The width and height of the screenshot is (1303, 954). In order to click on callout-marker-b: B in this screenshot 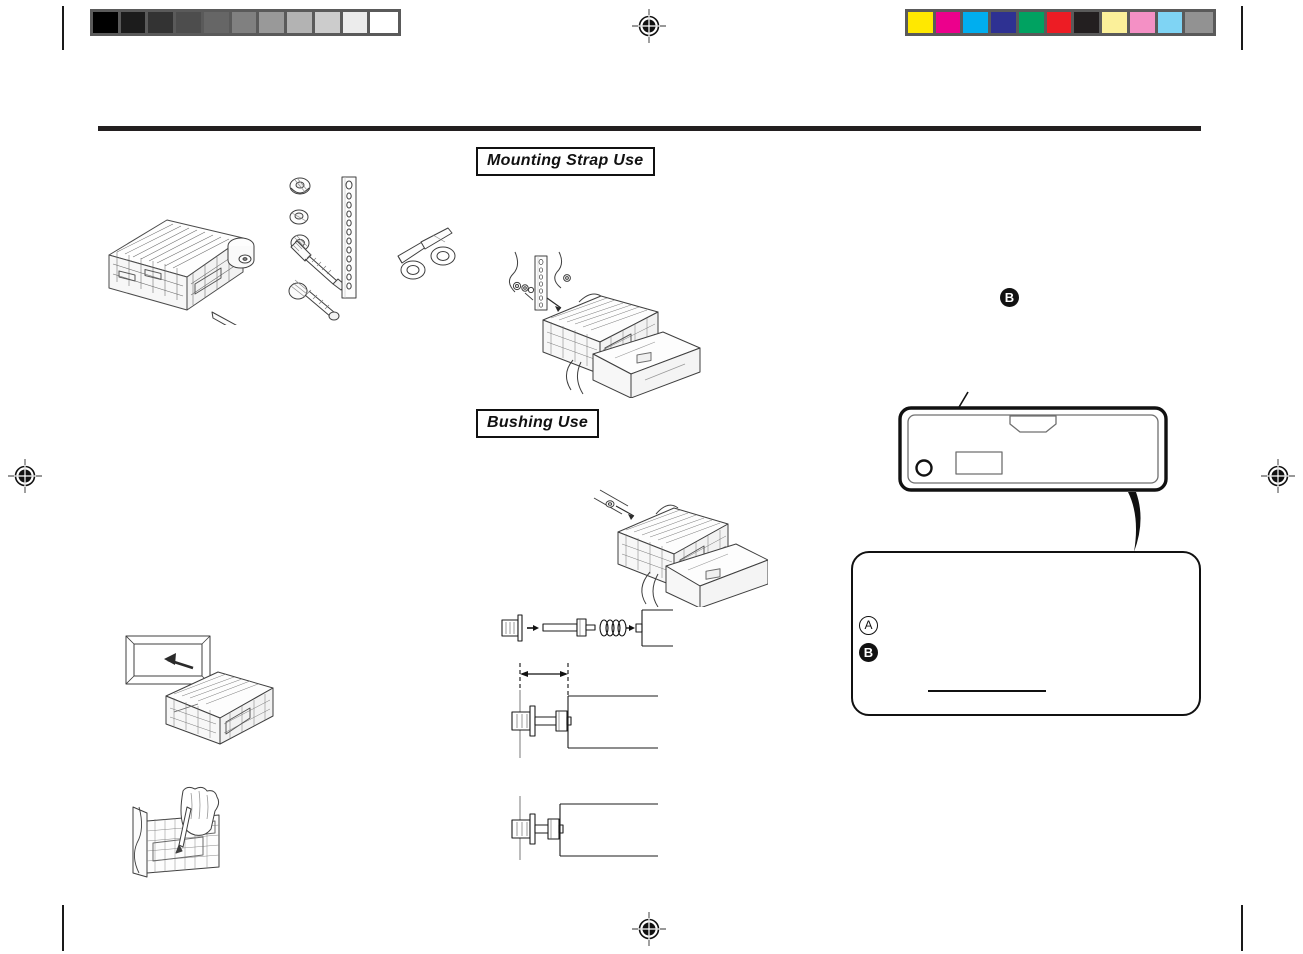, I will do `click(868, 652)`.